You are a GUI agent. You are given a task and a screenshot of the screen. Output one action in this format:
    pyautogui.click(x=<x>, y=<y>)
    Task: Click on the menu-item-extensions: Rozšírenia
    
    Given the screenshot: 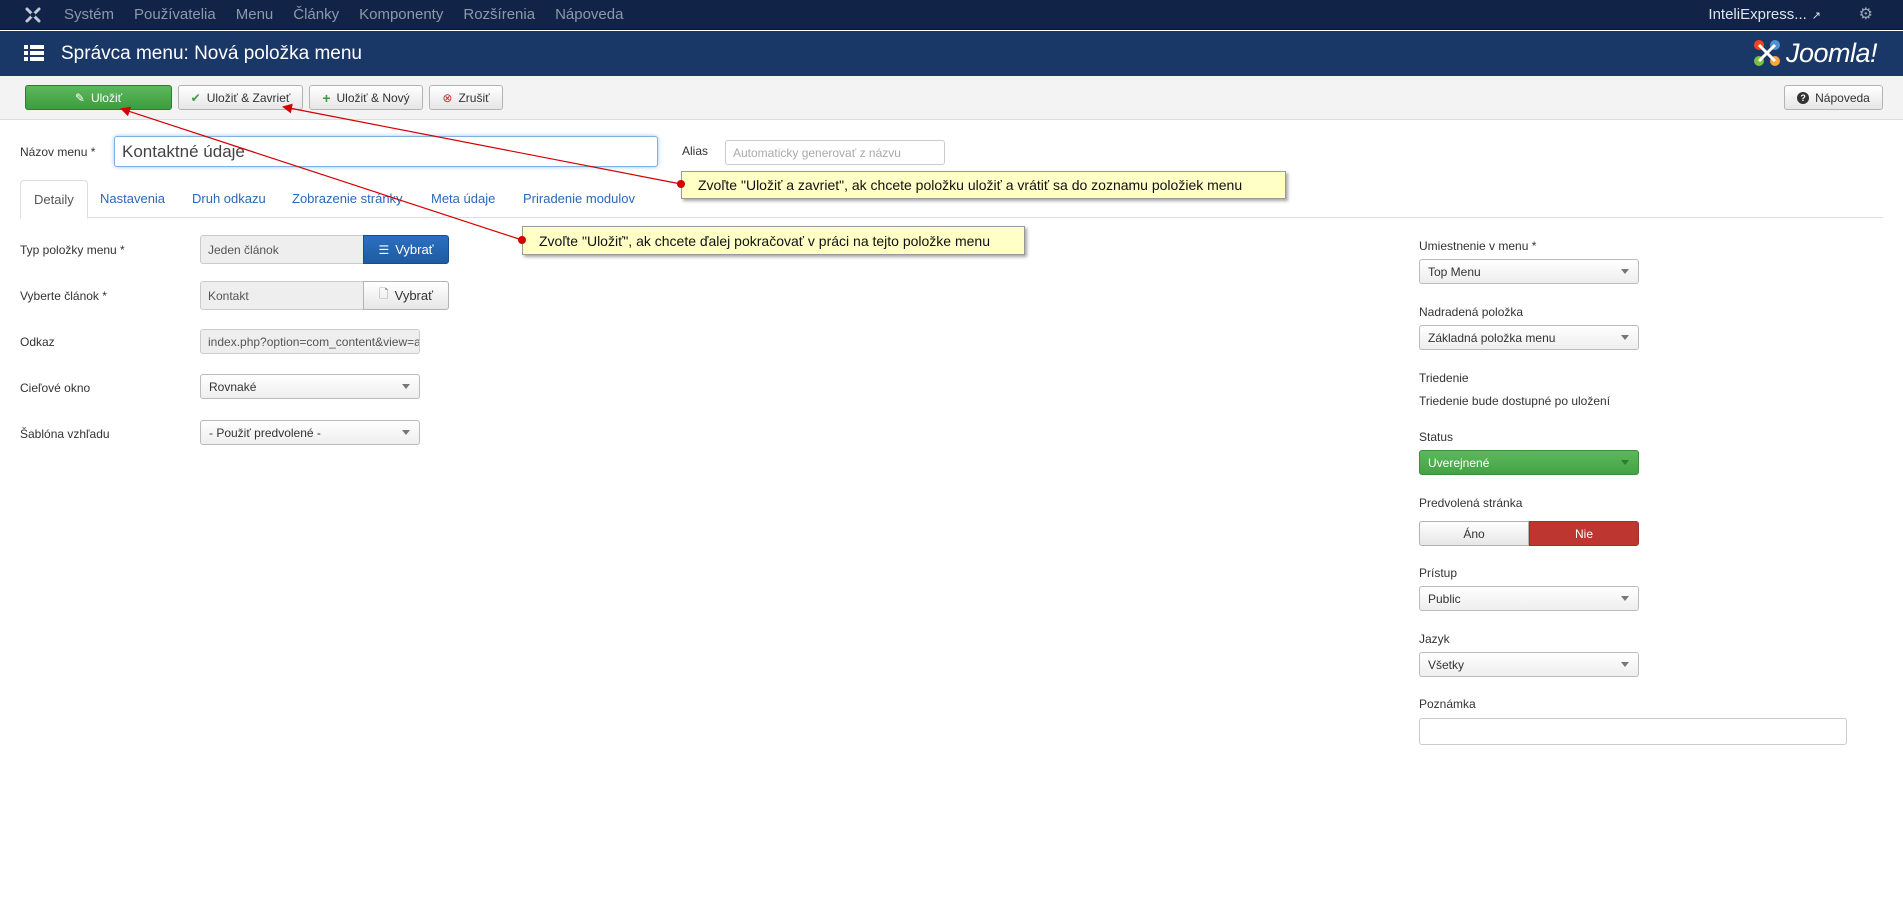 What is the action you would take?
    pyautogui.click(x=499, y=15)
    